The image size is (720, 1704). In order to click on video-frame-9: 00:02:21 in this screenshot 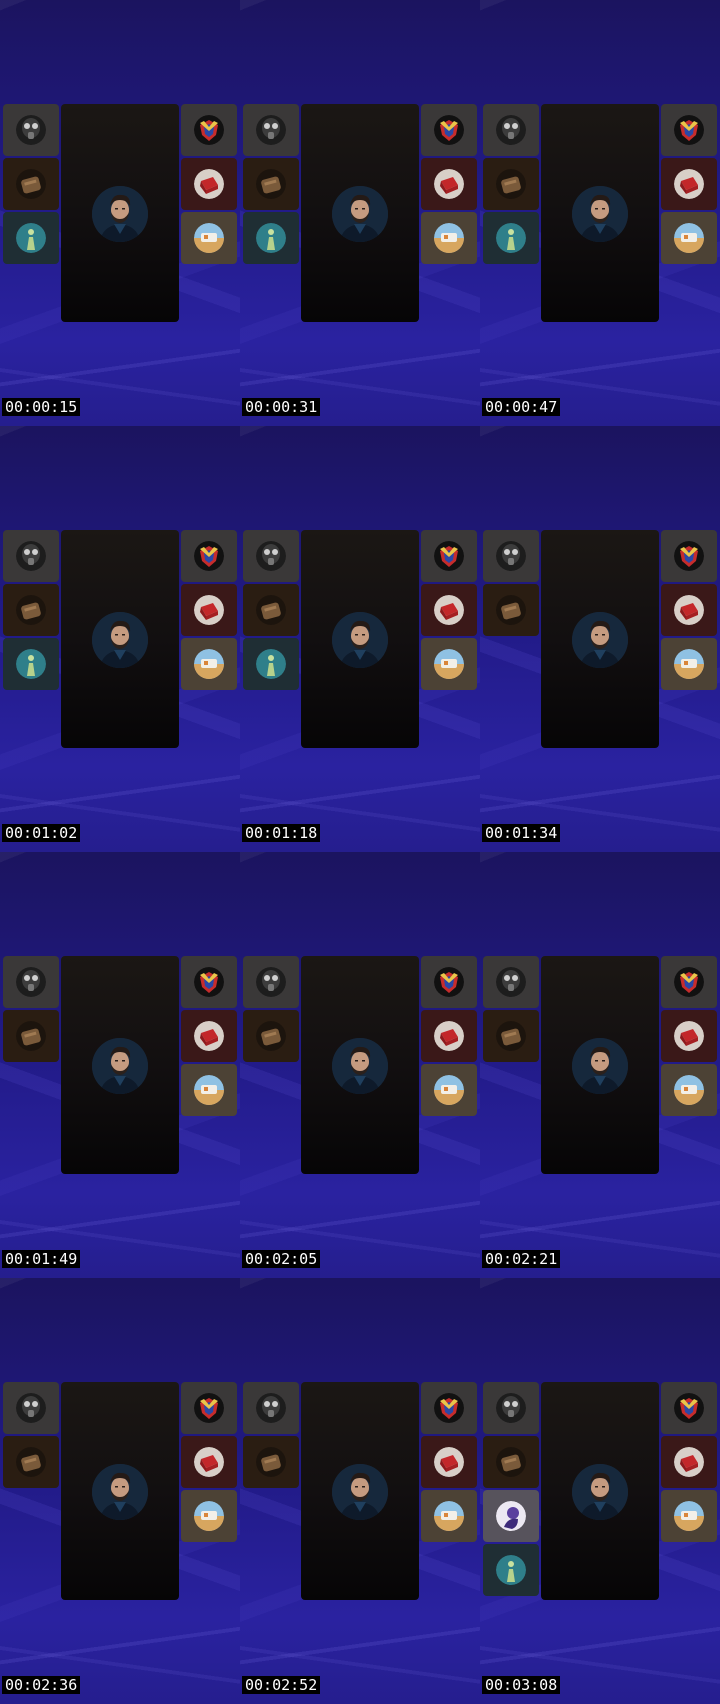, I will do `click(600, 1065)`.